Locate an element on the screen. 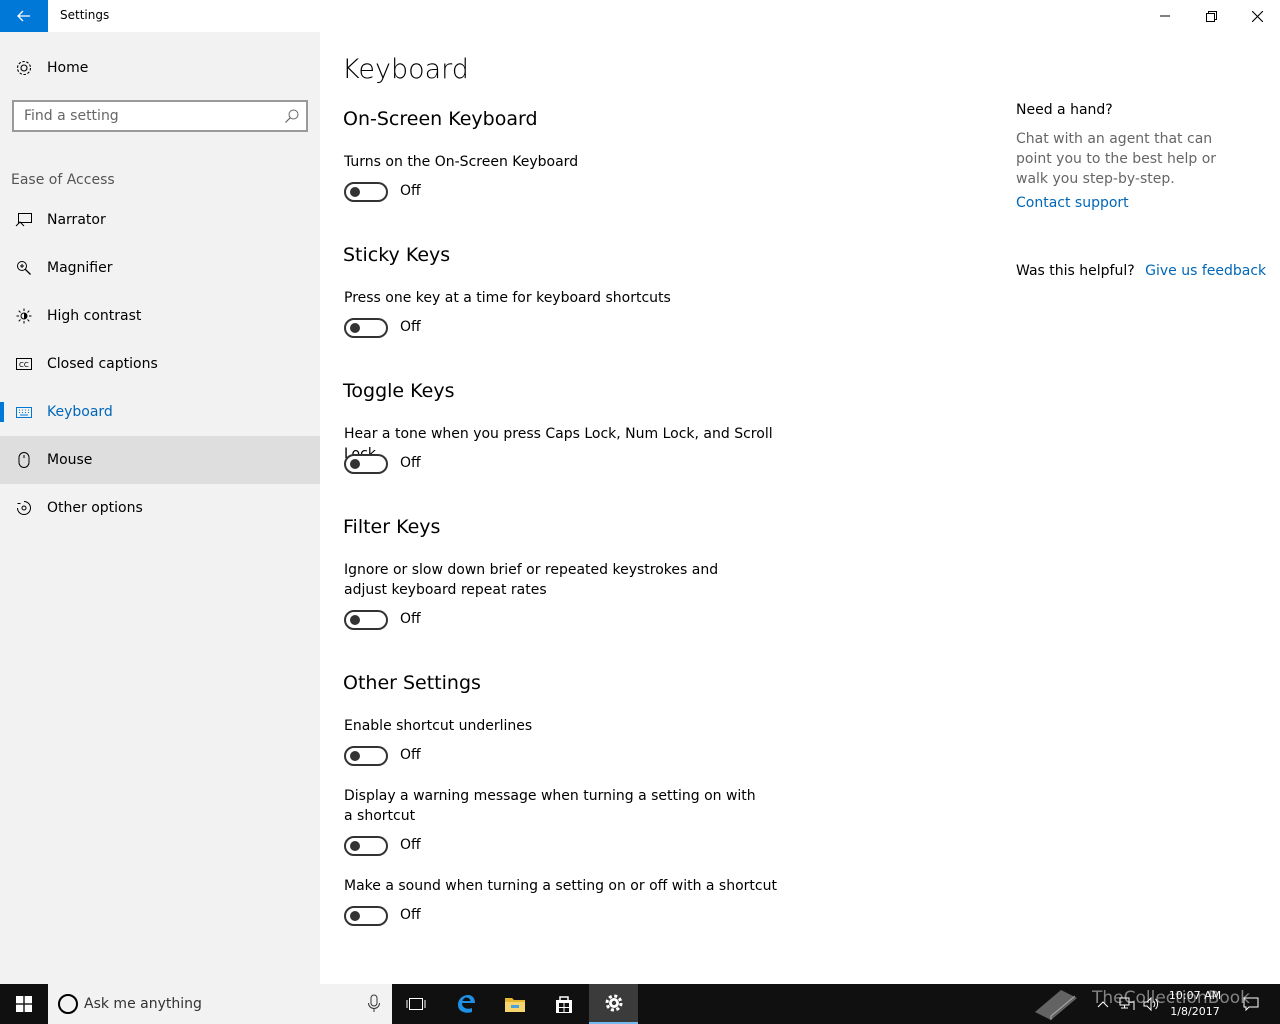  helpful-question: Was this helpful? is located at coordinates (1075, 271).